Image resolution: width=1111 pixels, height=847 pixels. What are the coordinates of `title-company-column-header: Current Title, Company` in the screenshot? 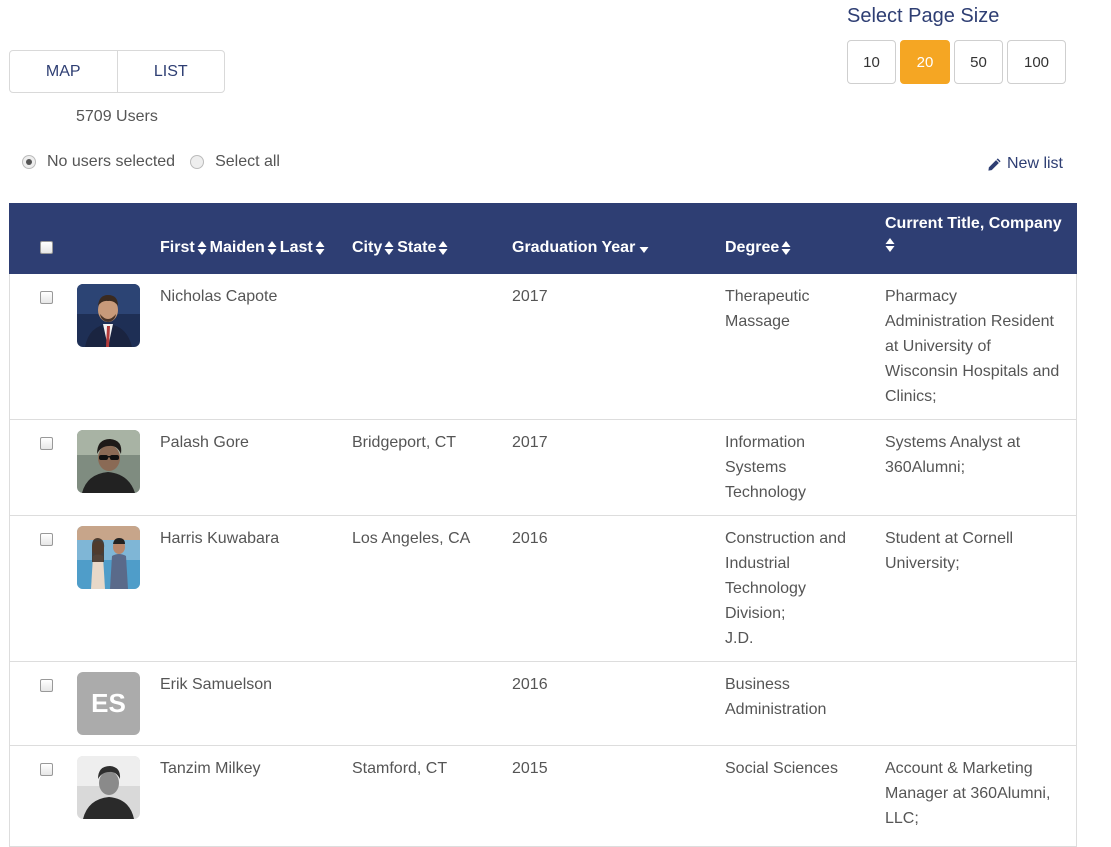 It's located at (973, 234).